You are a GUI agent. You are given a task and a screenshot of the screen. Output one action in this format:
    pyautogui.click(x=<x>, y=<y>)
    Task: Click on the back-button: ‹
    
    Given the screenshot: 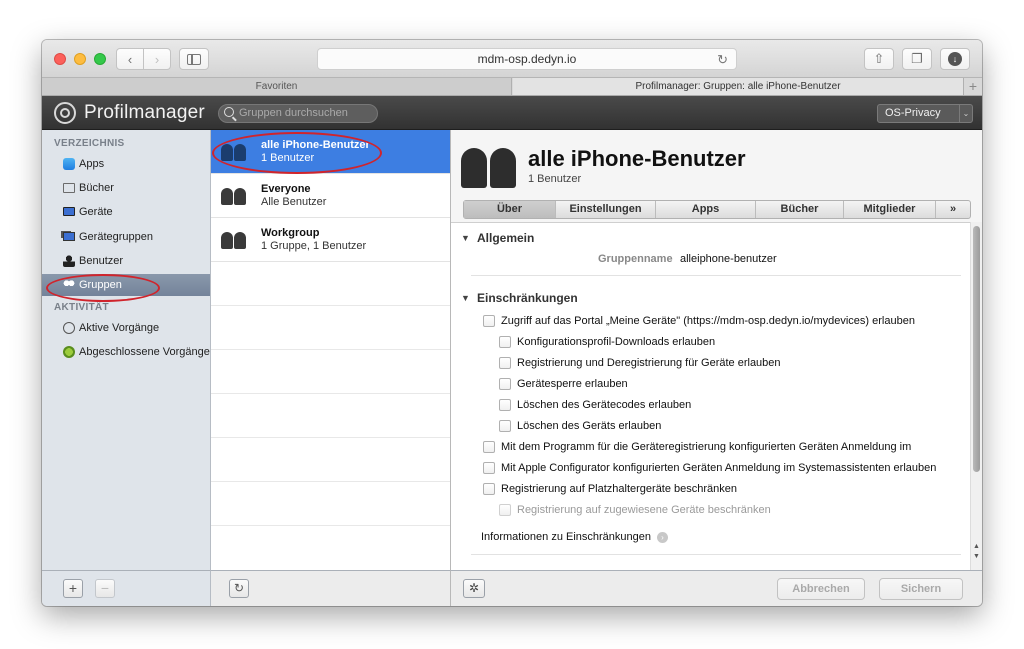 What is the action you would take?
    pyautogui.click(x=130, y=59)
    